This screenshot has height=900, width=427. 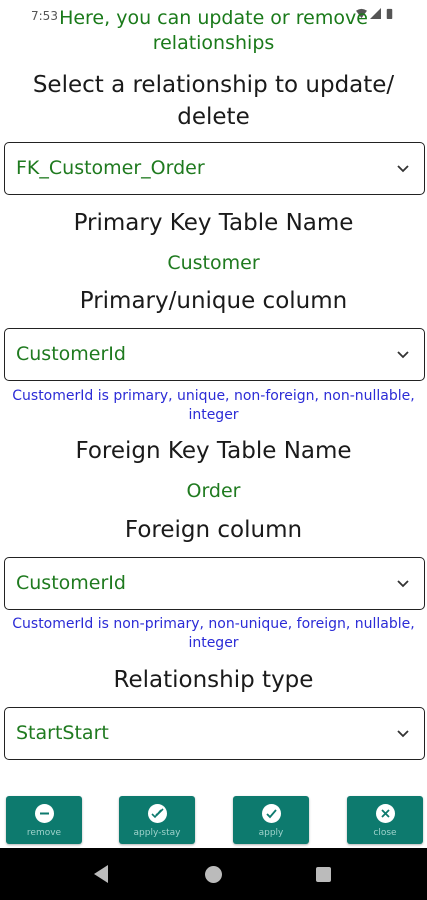 What do you see at coordinates (385, 813) in the screenshot?
I see `close-circle-icon` at bounding box center [385, 813].